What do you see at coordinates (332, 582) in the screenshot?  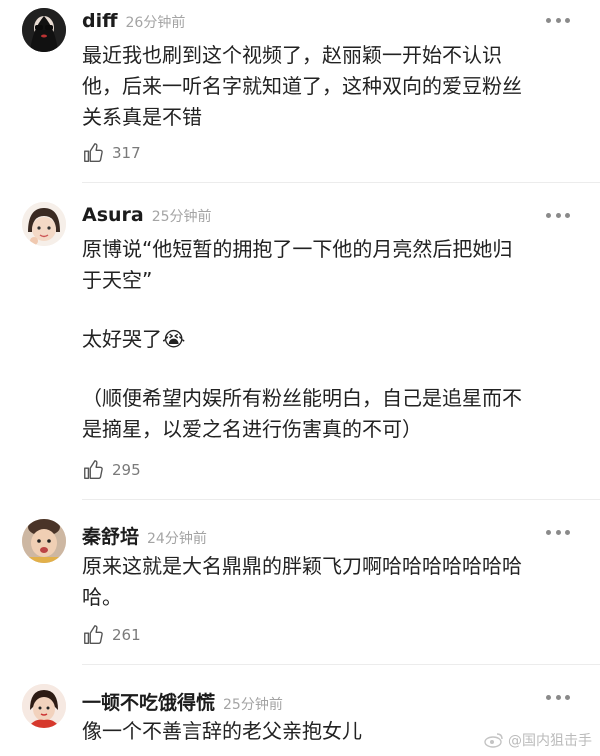 I see `comment-text: 原来这就是大名鼎鼎的胖颖飞刀啊哈哈哈哈哈哈哈 哈。` at bounding box center [332, 582].